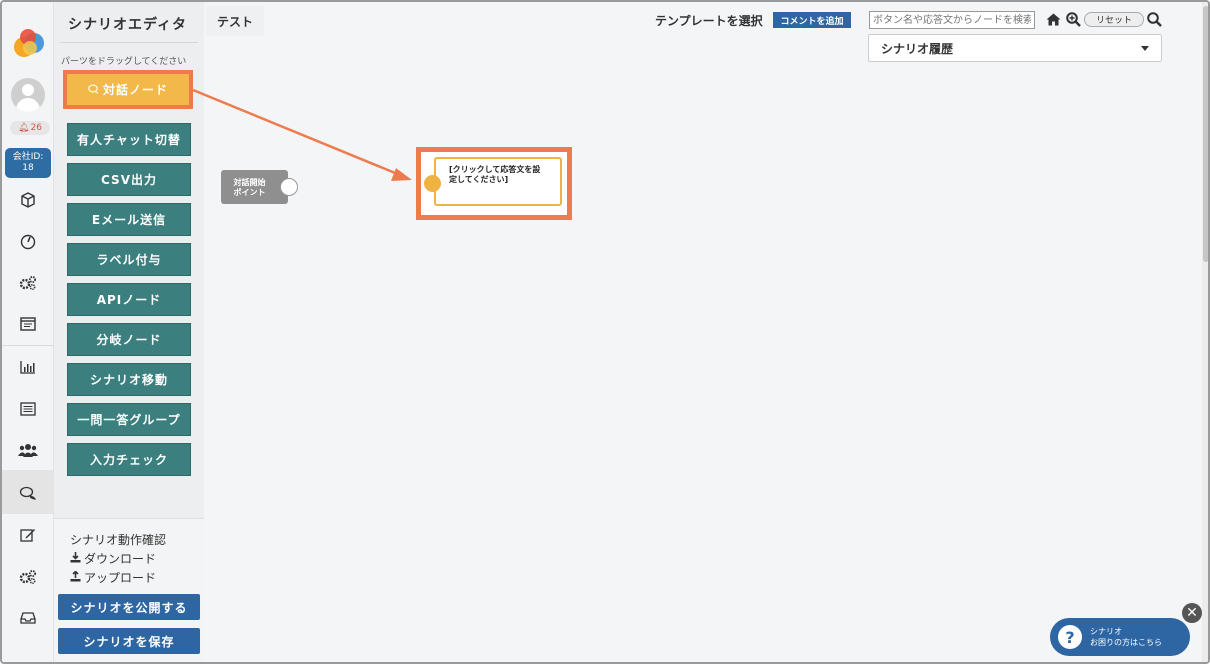 The width and height of the screenshot is (1210, 664). What do you see at coordinates (93, 90) in the screenshot?
I see `chat-bubble-icon` at bounding box center [93, 90].